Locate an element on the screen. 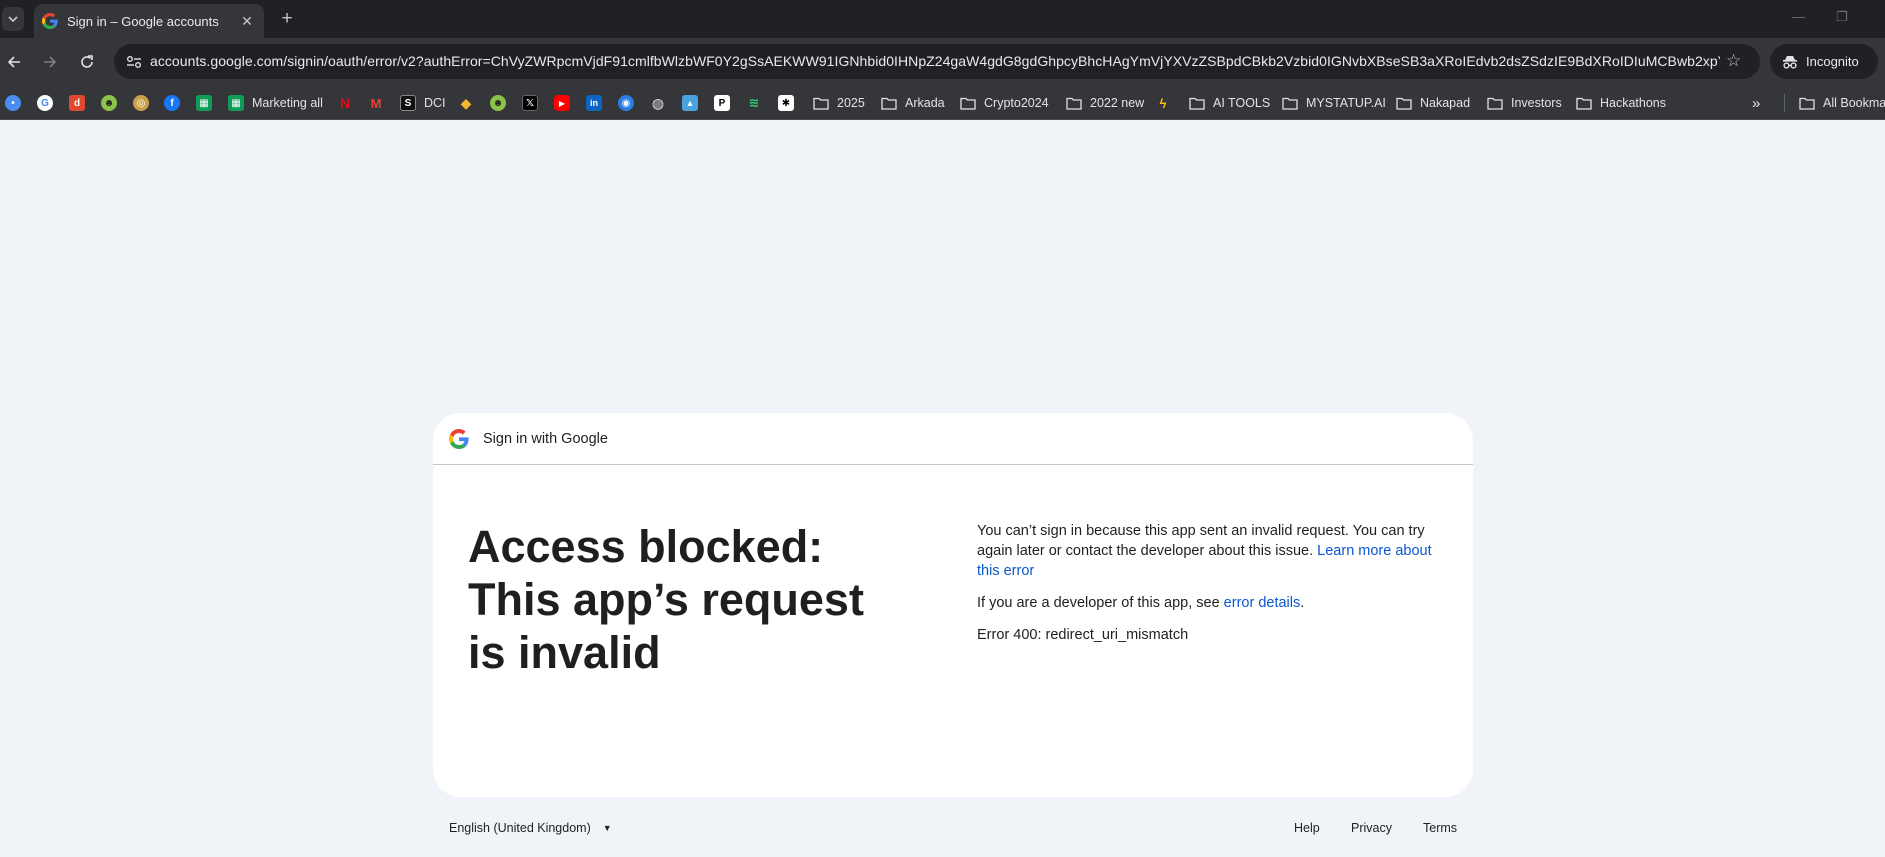  restore-icon: ❐ is located at coordinates (1842, 17).